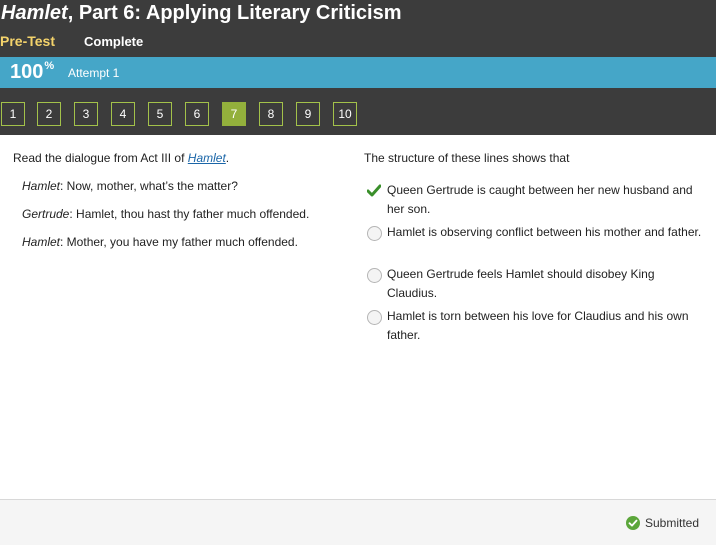 This screenshot has height=545, width=716. Describe the element at coordinates (358, 522) in the screenshot. I see `footer-bar: Submitted` at that location.